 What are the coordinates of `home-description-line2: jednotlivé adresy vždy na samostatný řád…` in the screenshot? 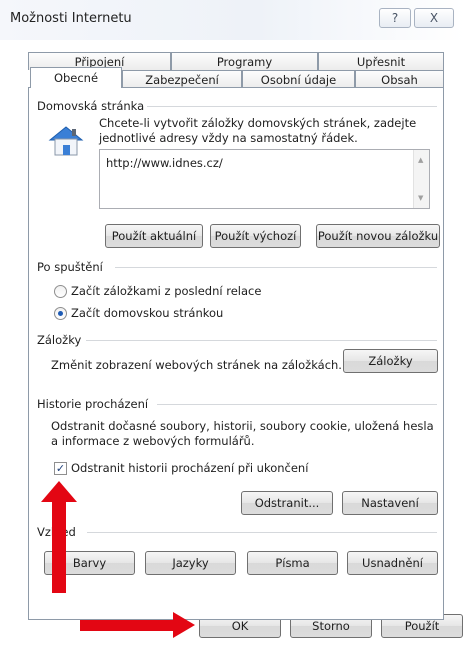 It's located at (228, 138).